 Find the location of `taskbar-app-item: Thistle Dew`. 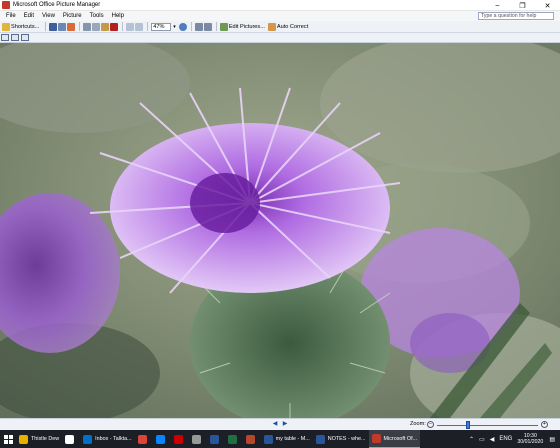

taskbar-app-item: Thistle Dew is located at coordinates (39, 439).